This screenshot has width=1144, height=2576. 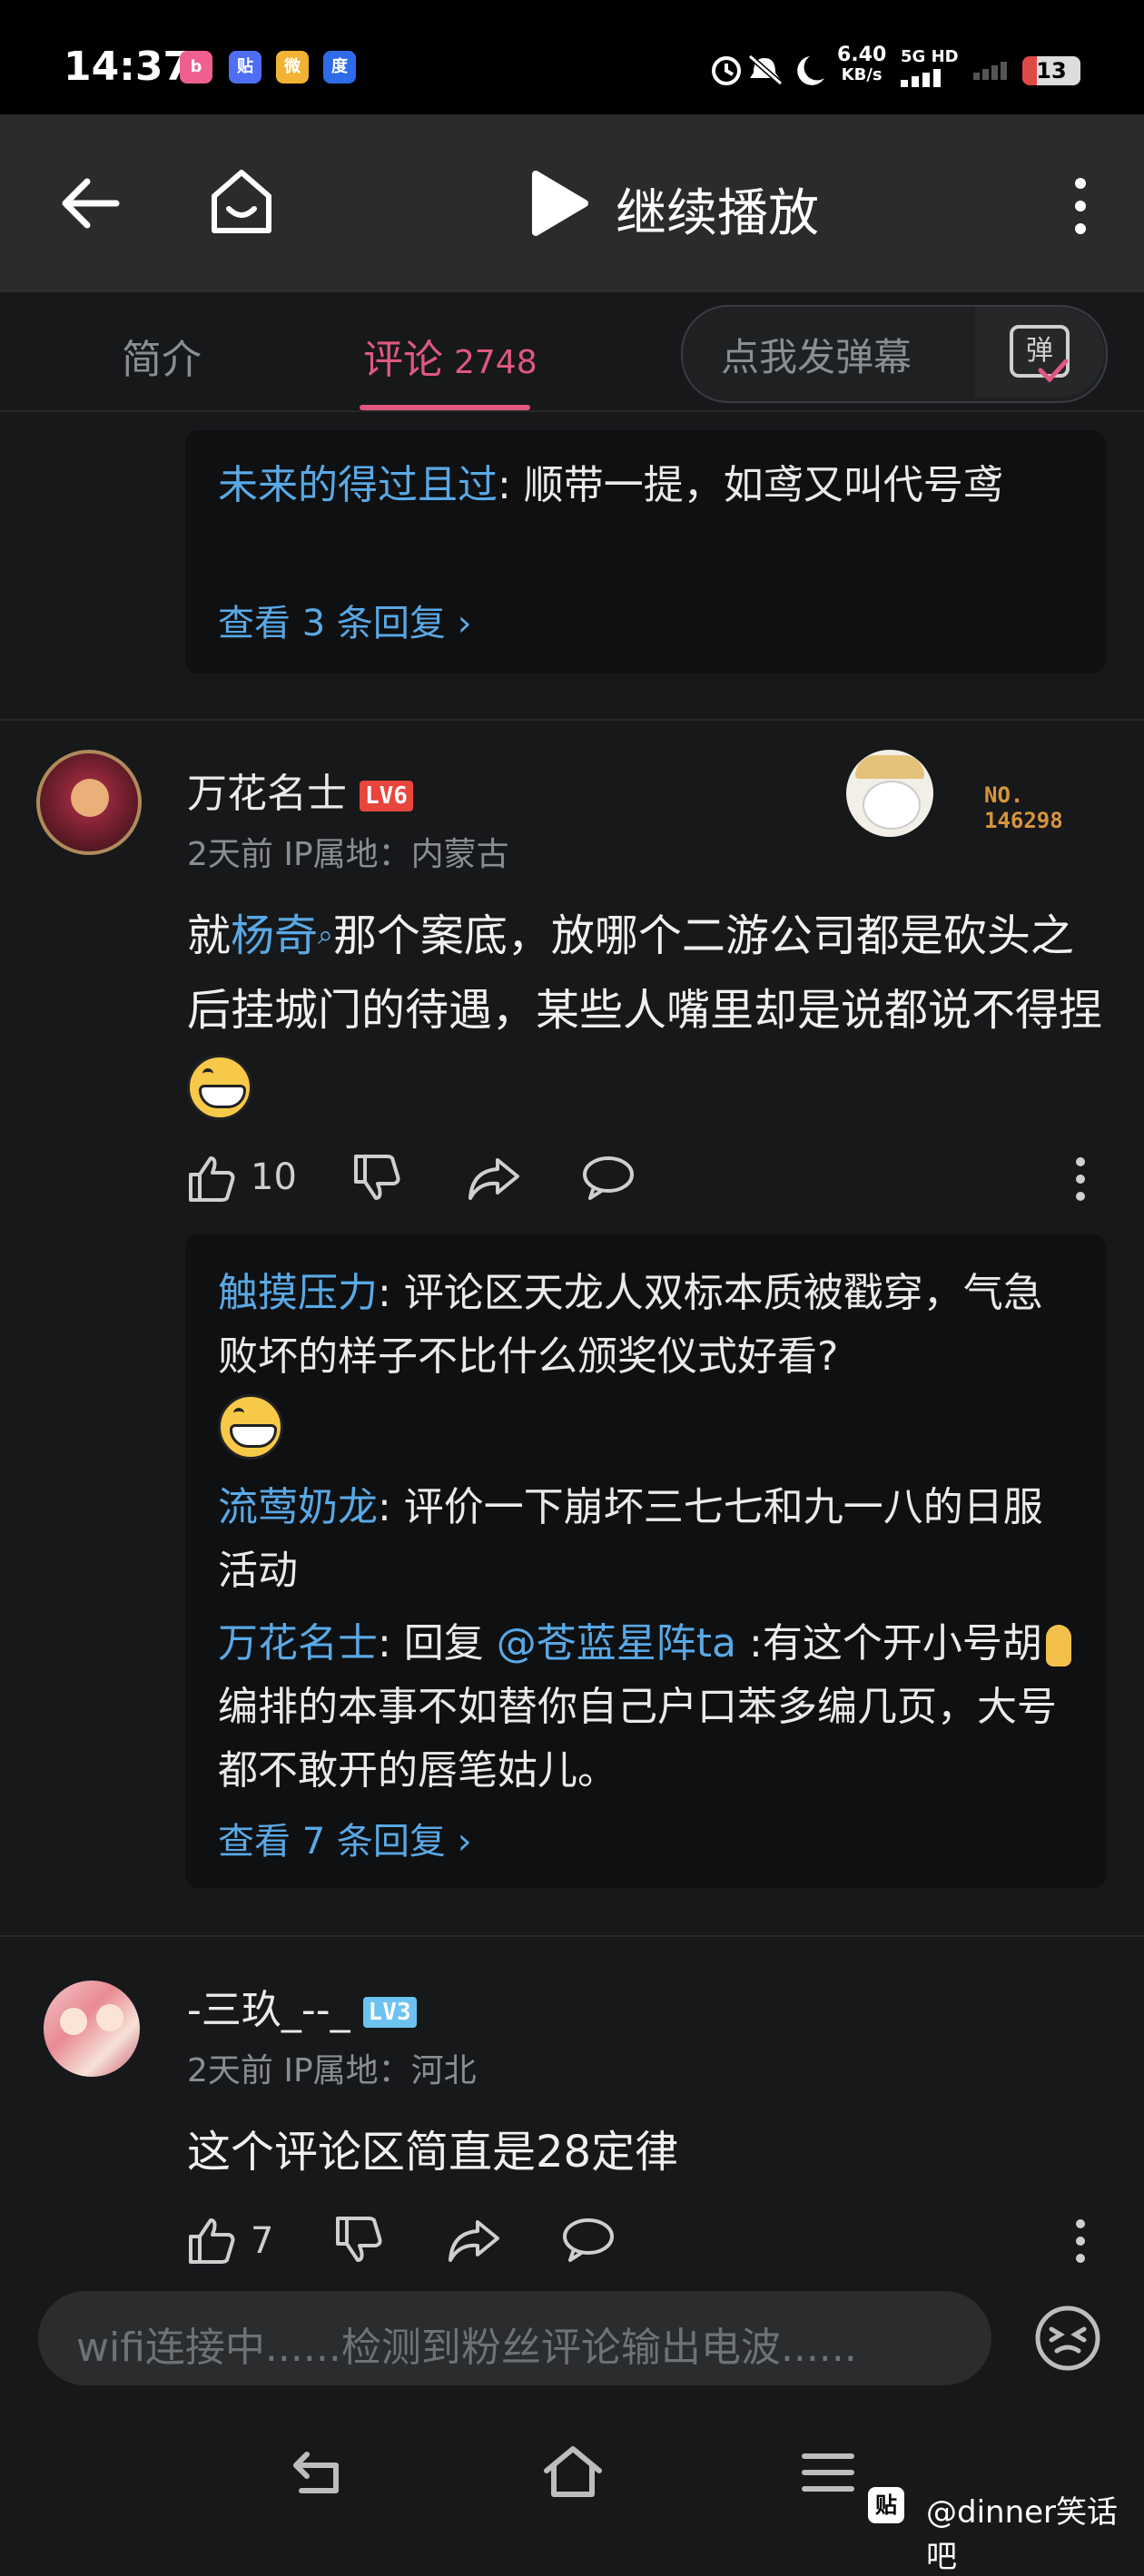 What do you see at coordinates (750, 485) in the screenshot?
I see `reply-text: : 顺带一提，如鸢又叫代号鸢` at bounding box center [750, 485].